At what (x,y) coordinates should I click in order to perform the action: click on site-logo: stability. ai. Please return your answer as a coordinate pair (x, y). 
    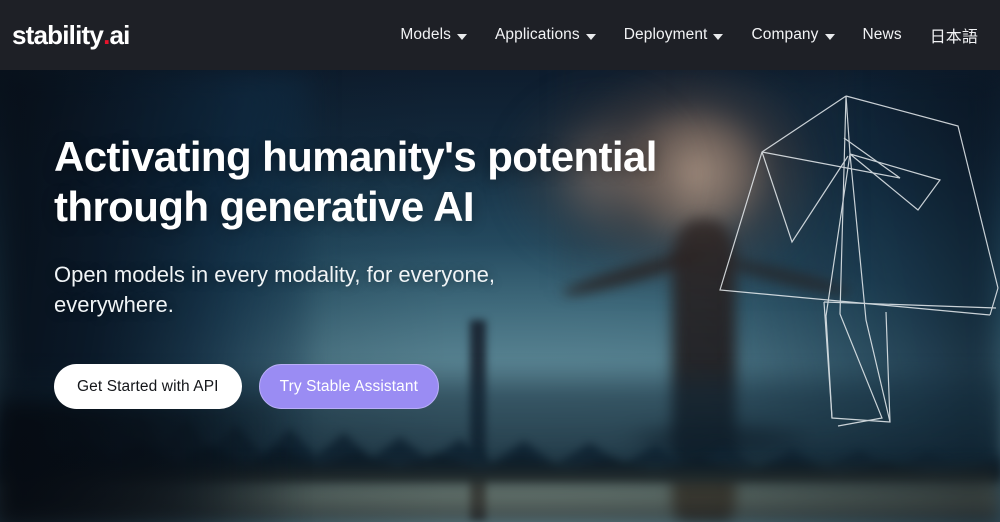
    Looking at the image, I should click on (71, 35).